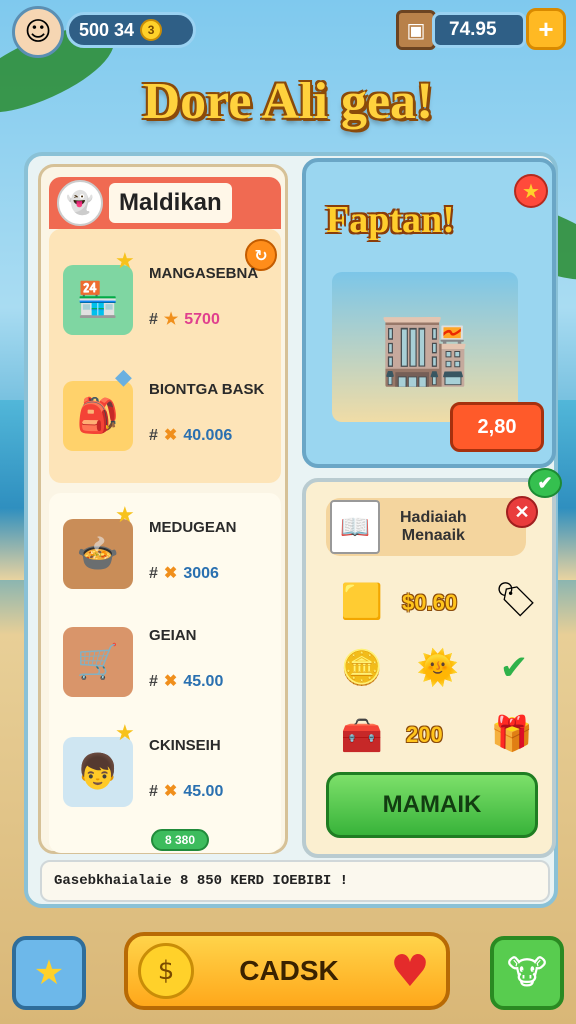 The height and width of the screenshot is (1024, 576). What do you see at coordinates (98, 554) in the screenshot?
I see `cooking-pot-icon: 🍲` at bounding box center [98, 554].